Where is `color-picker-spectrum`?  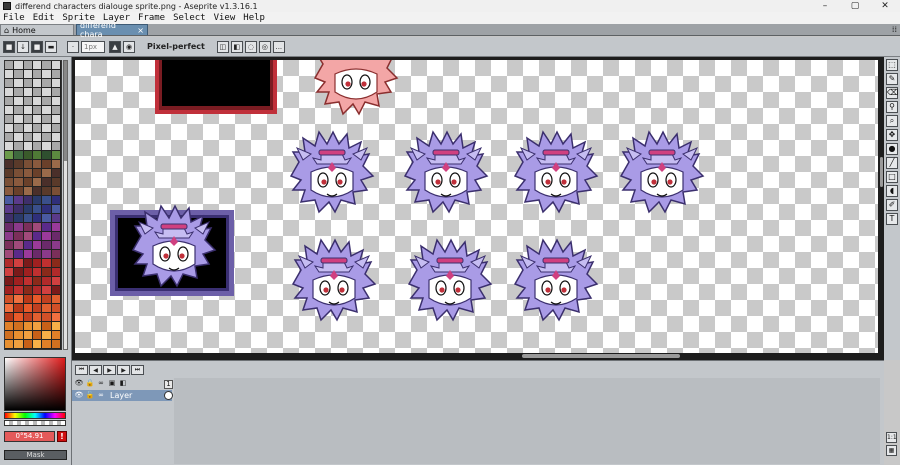 color-picker-spectrum is located at coordinates (35, 384).